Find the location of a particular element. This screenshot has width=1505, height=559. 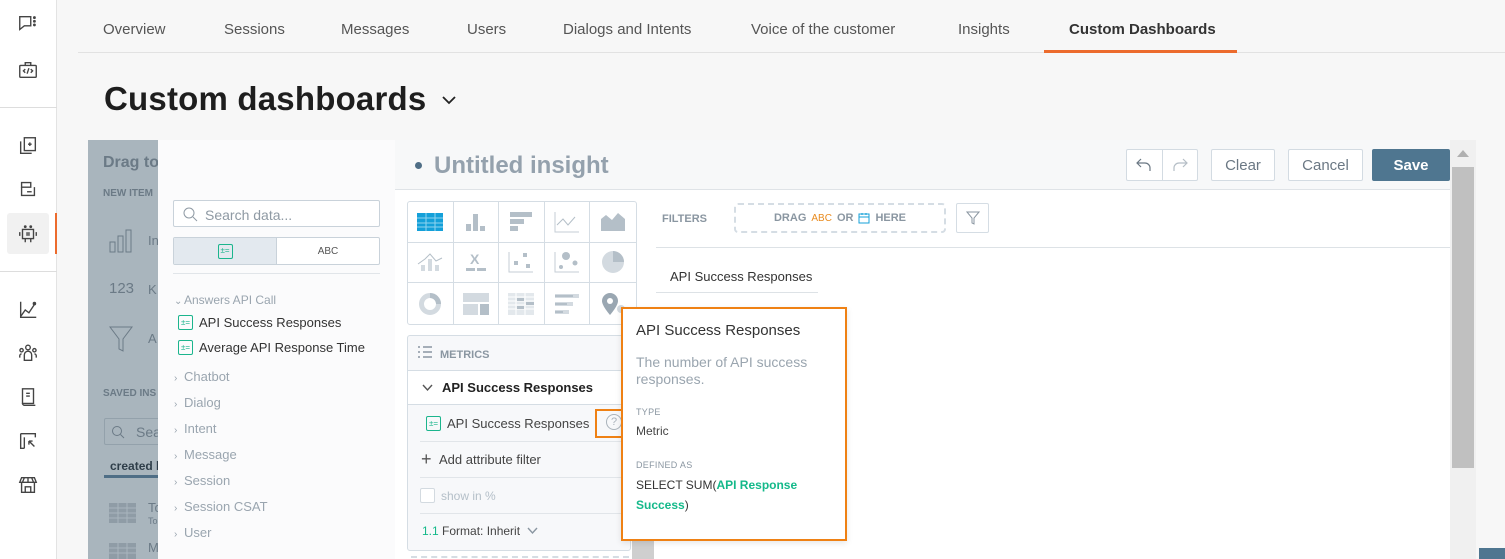

analytics-icon is located at coordinates (28, 310).